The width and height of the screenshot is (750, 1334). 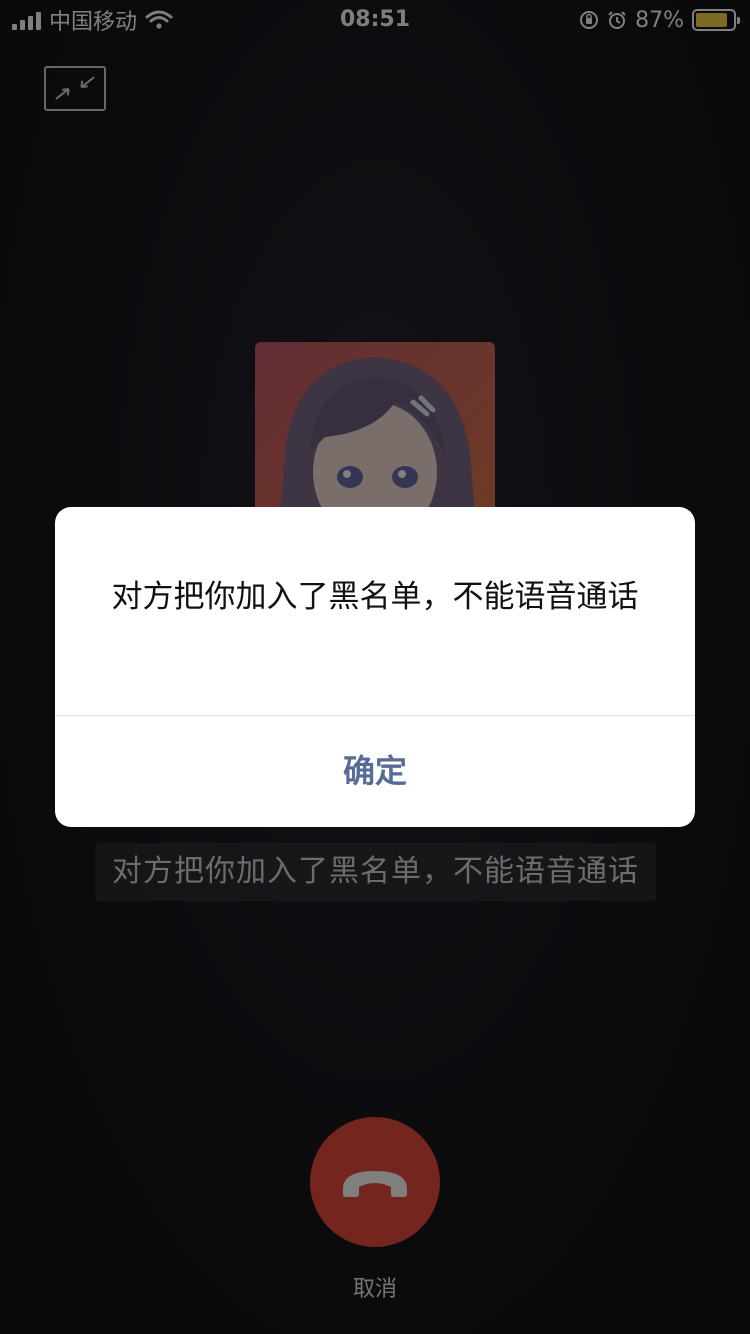 What do you see at coordinates (375, 597) in the screenshot?
I see `alert-message: 对方把你加入了黑名单，不能语音通话` at bounding box center [375, 597].